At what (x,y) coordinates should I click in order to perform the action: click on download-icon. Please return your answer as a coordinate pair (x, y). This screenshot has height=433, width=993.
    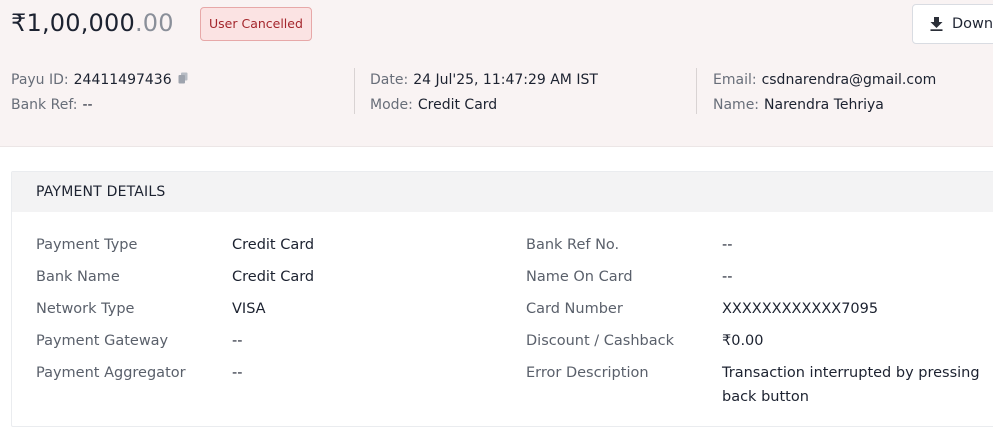
    Looking at the image, I should click on (936, 24).